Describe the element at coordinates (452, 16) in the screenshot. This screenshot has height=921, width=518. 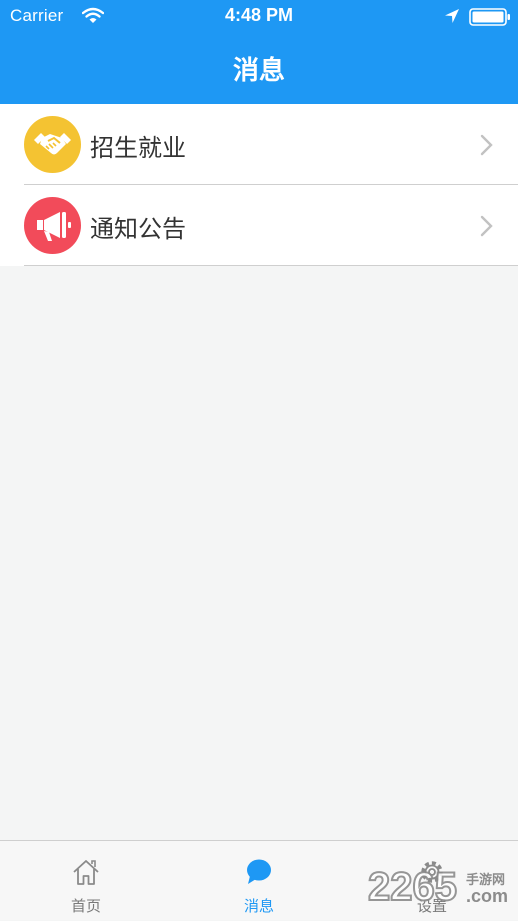
I see `location-arrow-icon` at that location.